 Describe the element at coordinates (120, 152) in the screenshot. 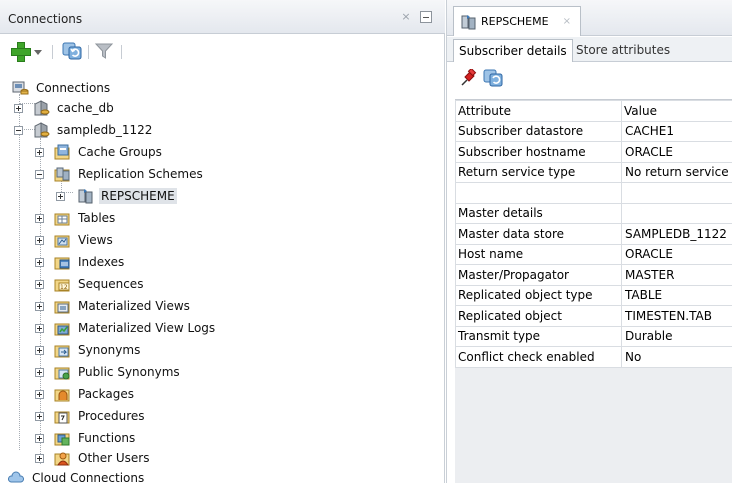

I see `tree-node-label: Cache Groups` at that location.